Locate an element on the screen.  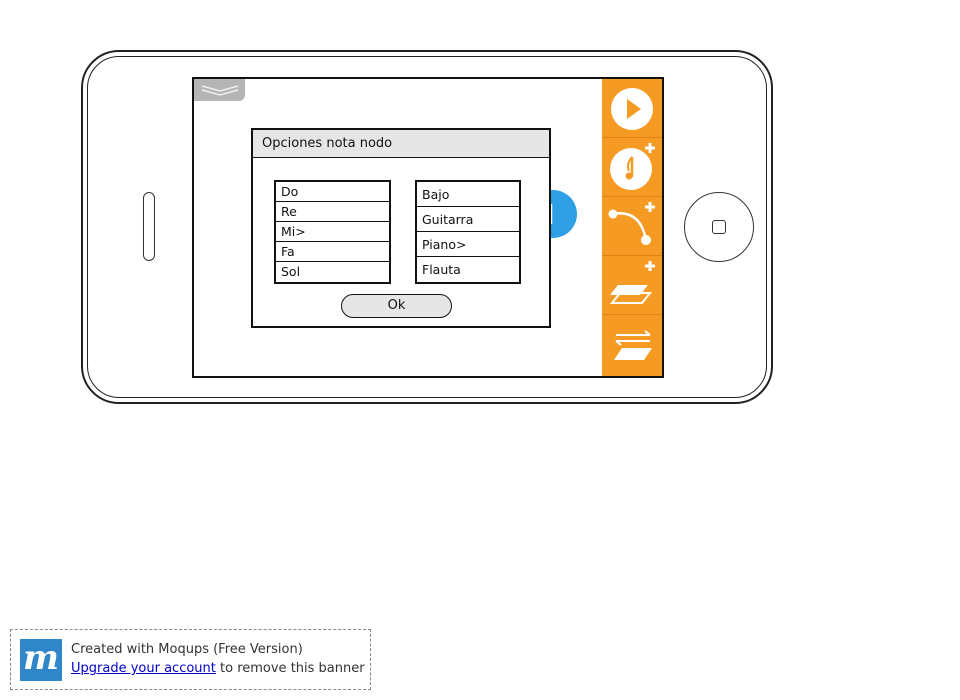
list-item-note: Sol is located at coordinates (332, 272).